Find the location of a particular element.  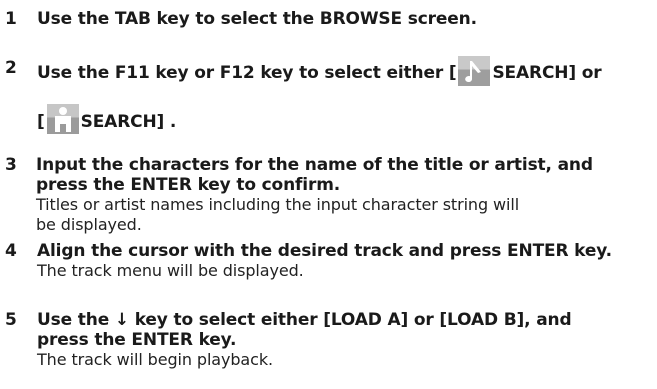

step-instruction-continued: press the ENTER key. is located at coordinates (137, 340).